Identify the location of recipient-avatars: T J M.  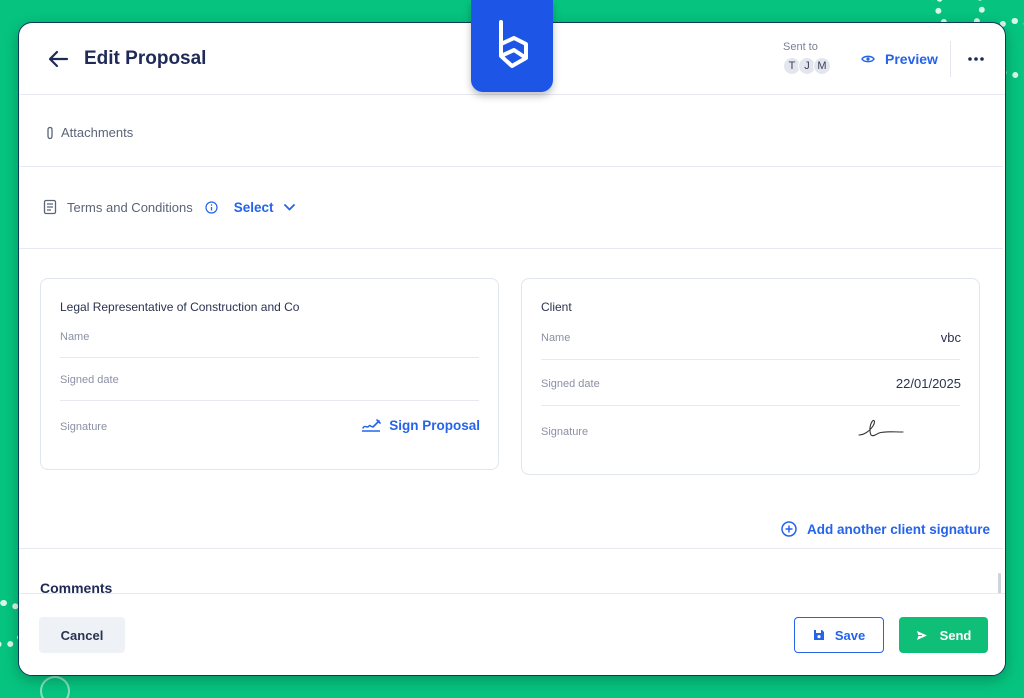
(807, 66).